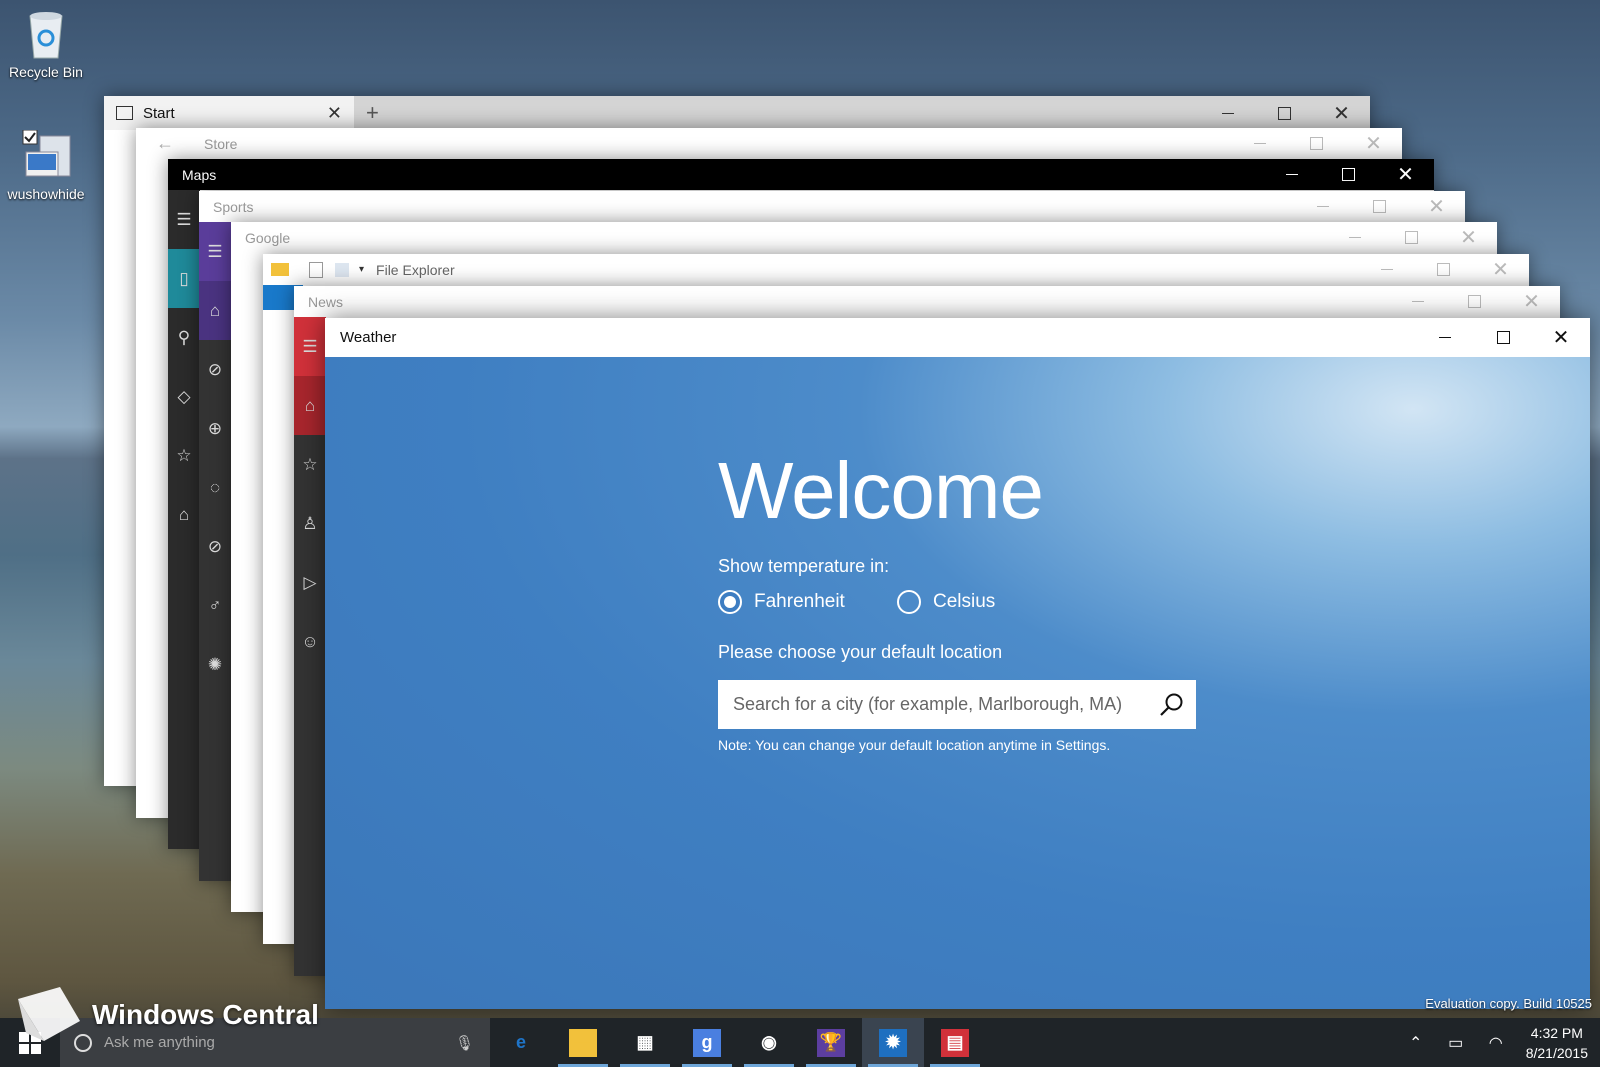 This screenshot has width=1600, height=1067. I want to click on news-title: News, so click(326, 301).